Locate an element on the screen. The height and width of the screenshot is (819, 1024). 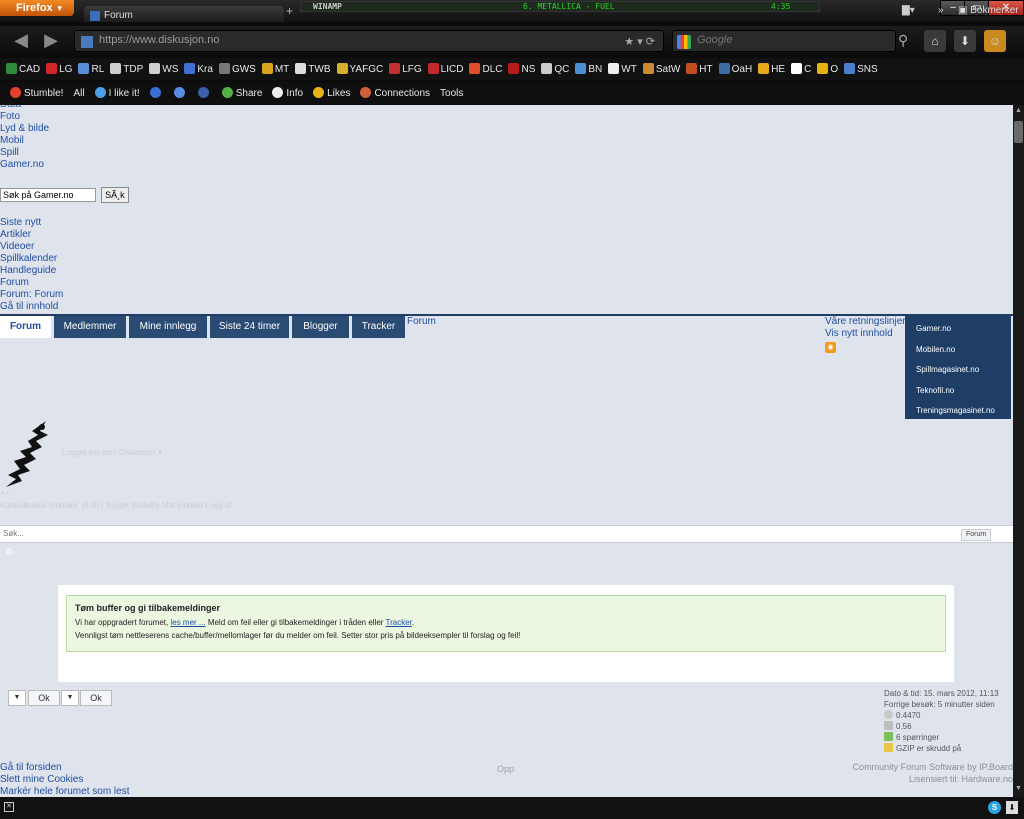
section-link-spillkalender: Spillkalender is located at coordinates (31, 259).